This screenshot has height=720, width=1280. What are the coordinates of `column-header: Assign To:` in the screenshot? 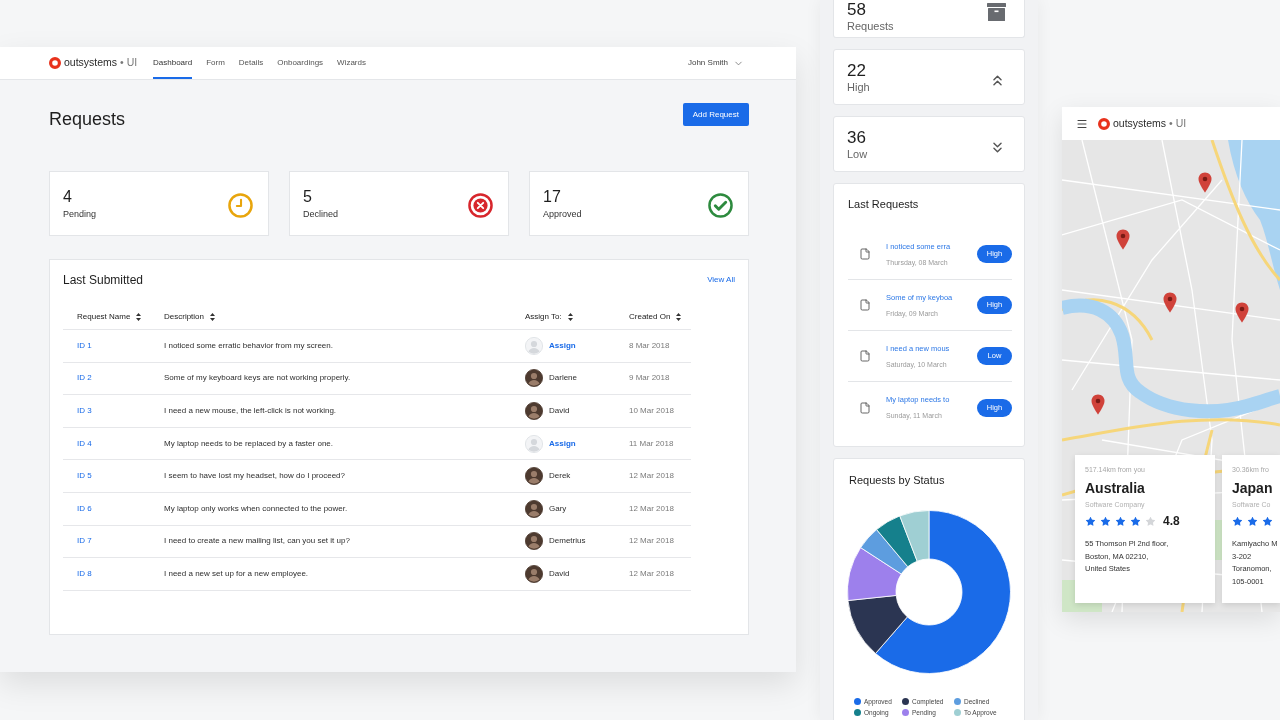 It's located at (543, 317).